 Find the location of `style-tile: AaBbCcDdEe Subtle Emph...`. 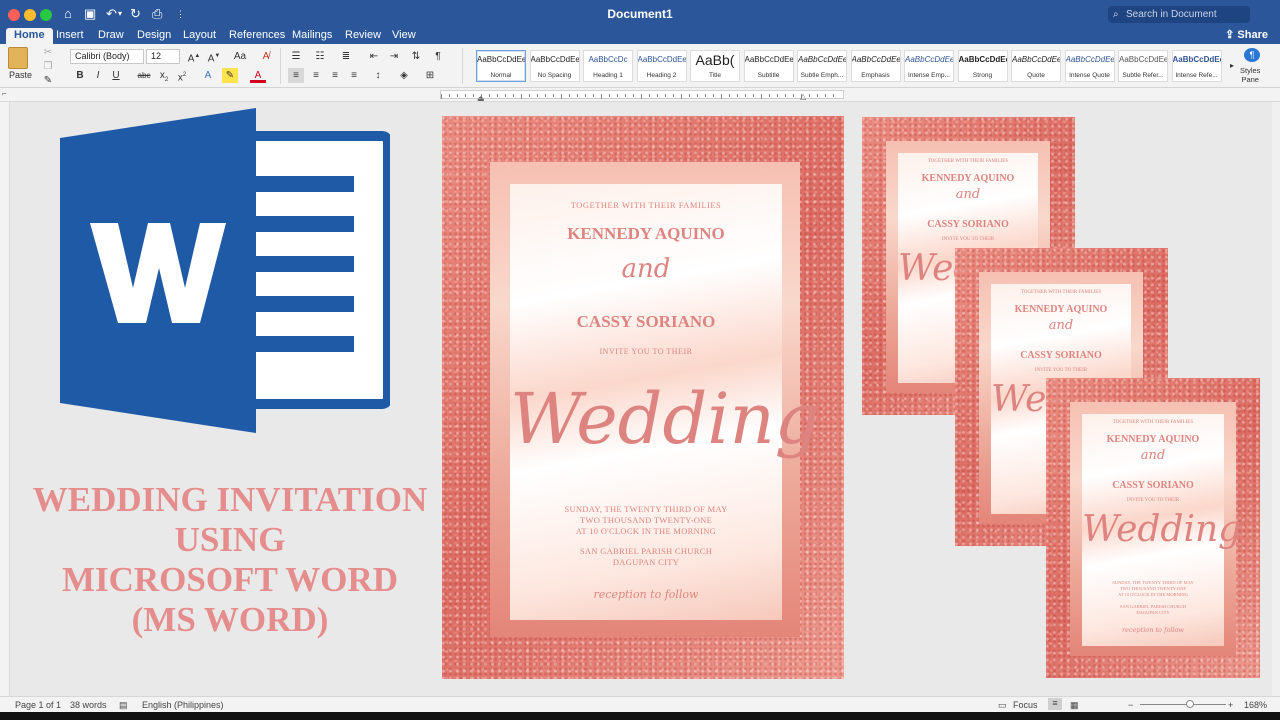

style-tile: AaBbCcDdEe Subtle Emph... is located at coordinates (822, 66).